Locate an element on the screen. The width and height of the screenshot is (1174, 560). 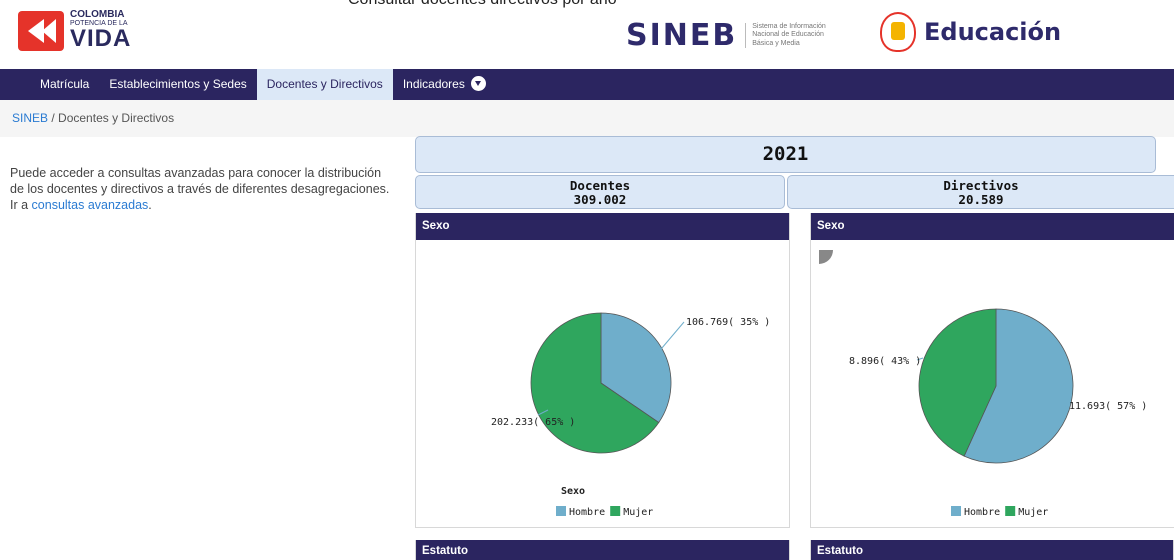
docentes-label: Docentes is located at coordinates (600, 185).